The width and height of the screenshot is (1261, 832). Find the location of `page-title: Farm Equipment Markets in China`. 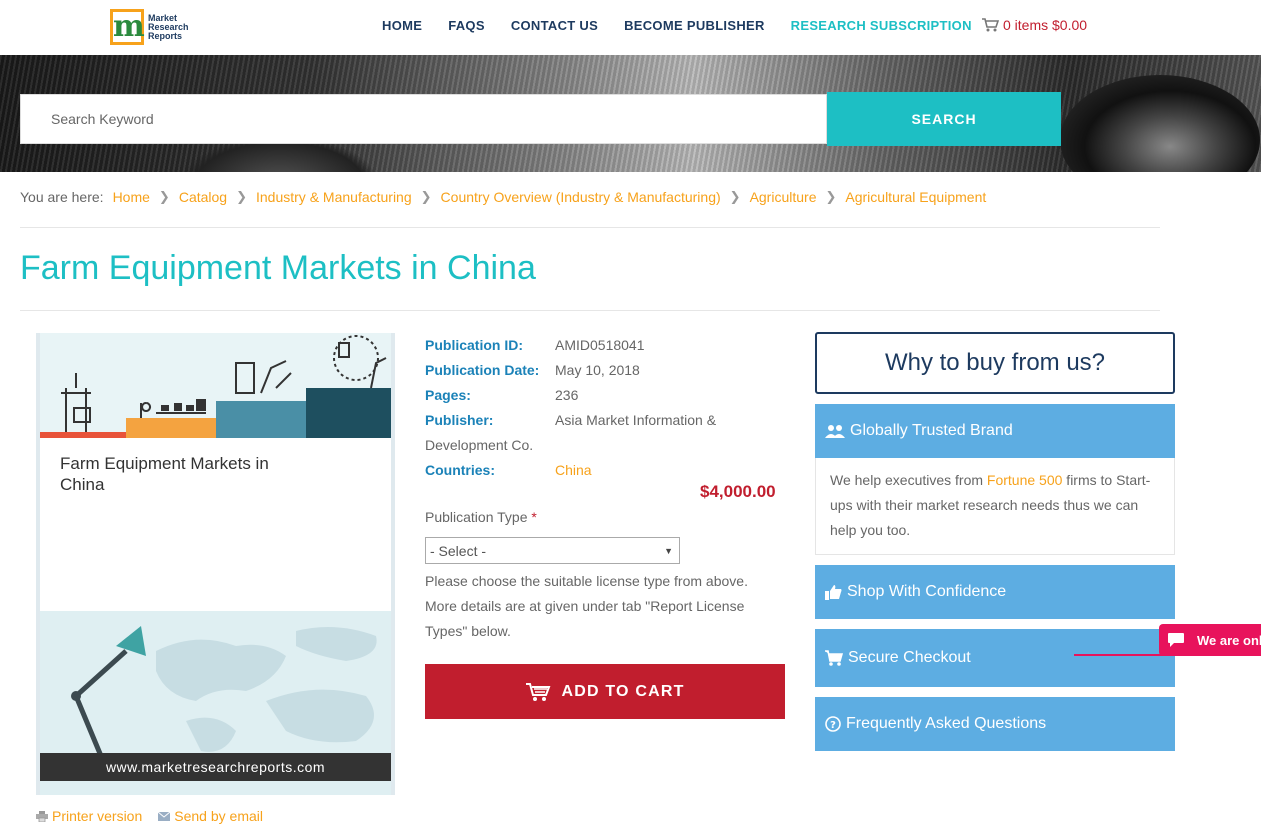

page-title: Farm Equipment Markets in China is located at coordinates (278, 268).